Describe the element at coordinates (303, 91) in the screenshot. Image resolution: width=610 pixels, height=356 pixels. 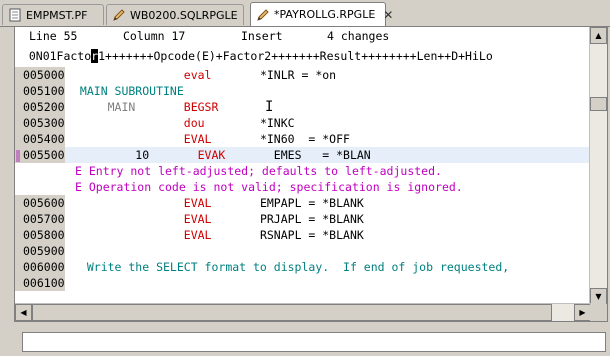
I see `source-line: 005100 MAIN SUBROUTINE` at that location.